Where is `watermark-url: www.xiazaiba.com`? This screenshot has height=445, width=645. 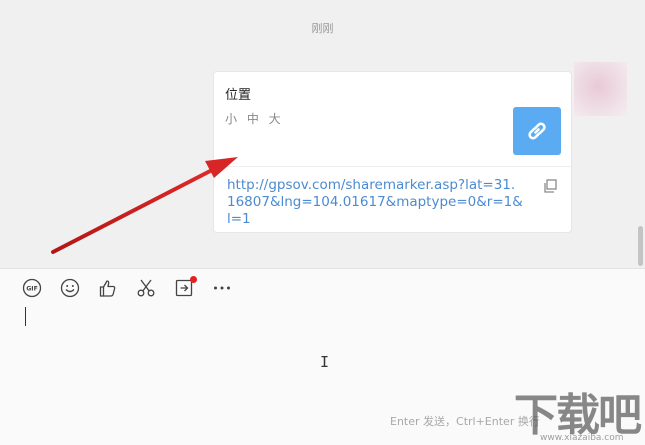
watermark-url: www.xiazaiba.com is located at coordinates (582, 438).